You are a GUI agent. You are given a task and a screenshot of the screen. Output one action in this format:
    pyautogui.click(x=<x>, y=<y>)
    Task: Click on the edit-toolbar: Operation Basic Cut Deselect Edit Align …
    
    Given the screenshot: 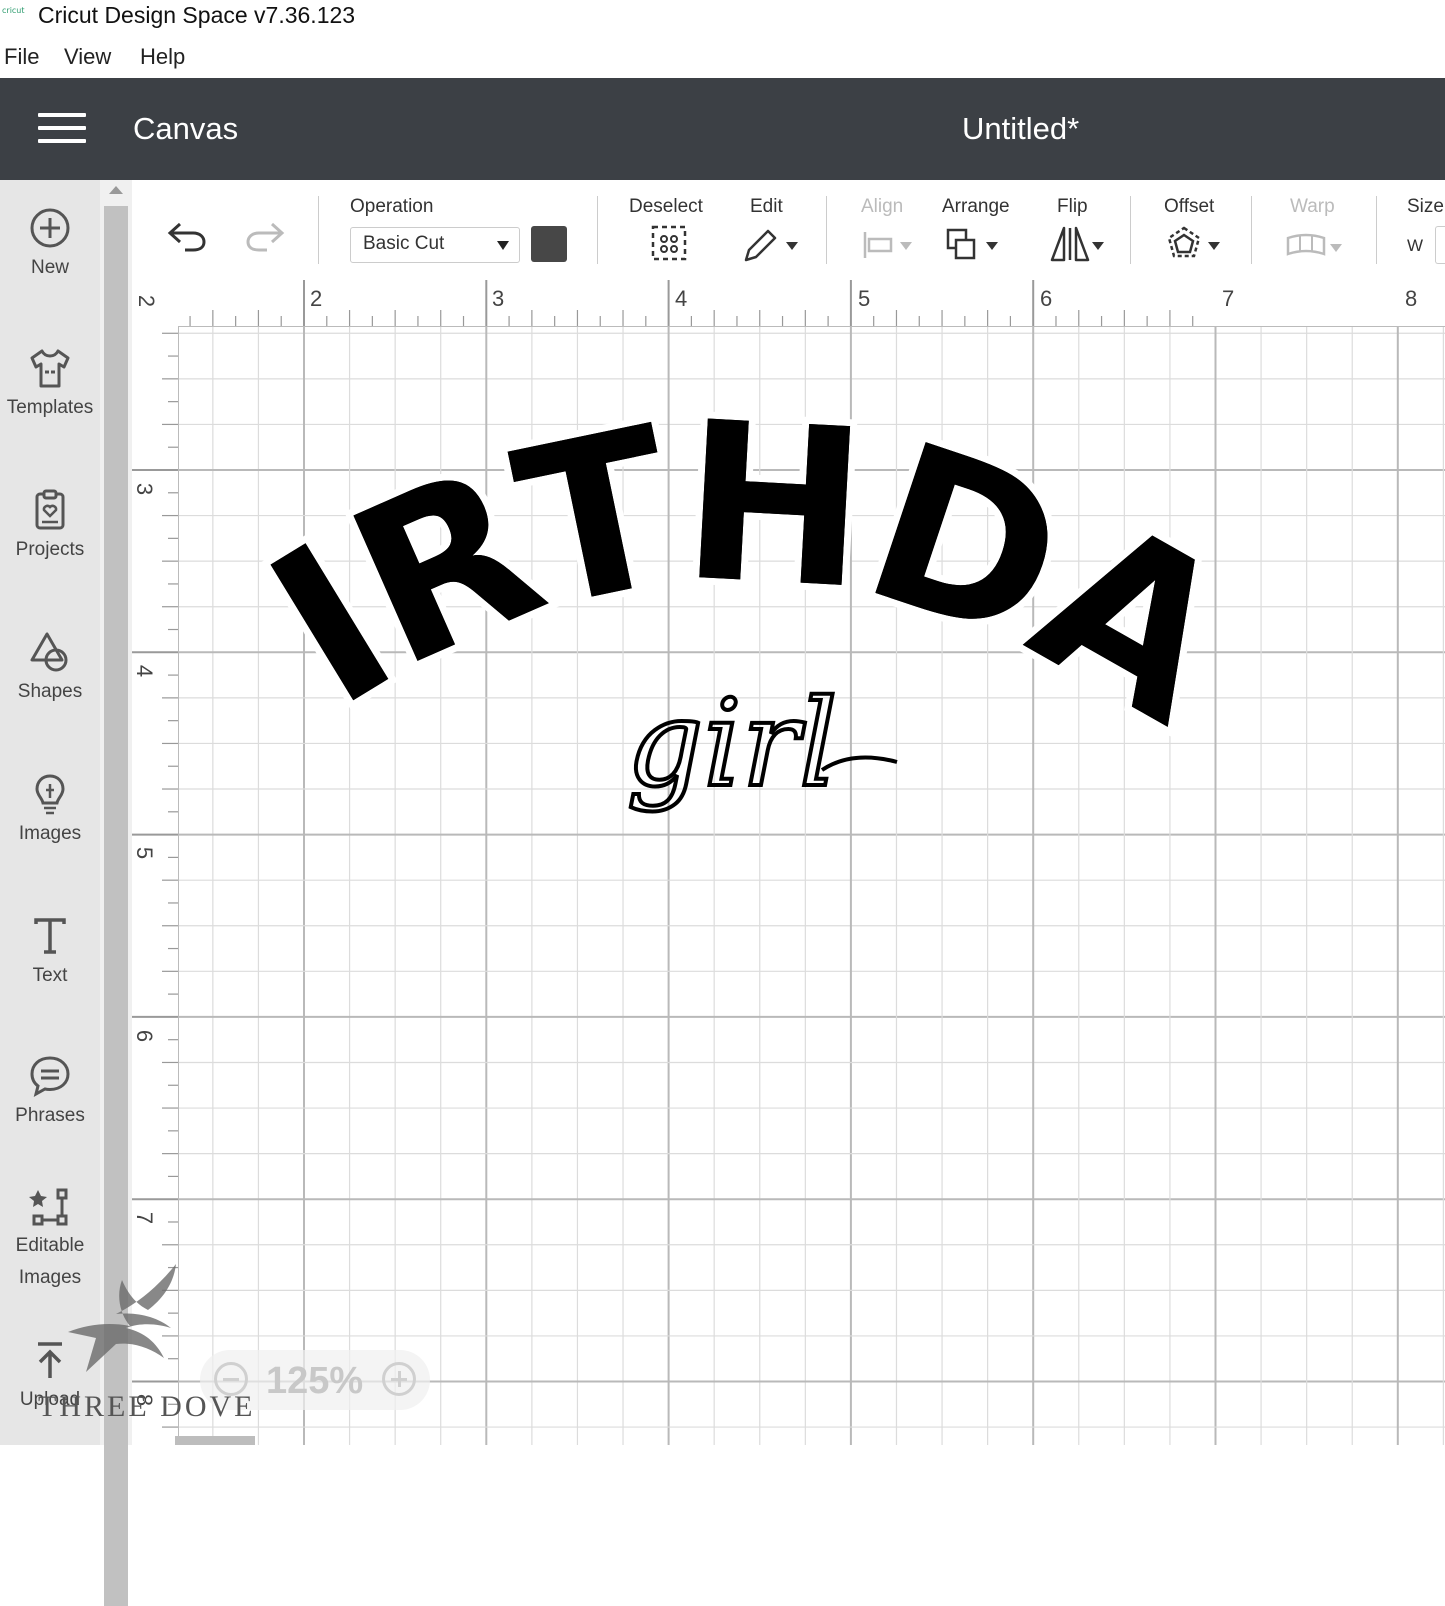 What is the action you would take?
    pyautogui.click(x=788, y=230)
    